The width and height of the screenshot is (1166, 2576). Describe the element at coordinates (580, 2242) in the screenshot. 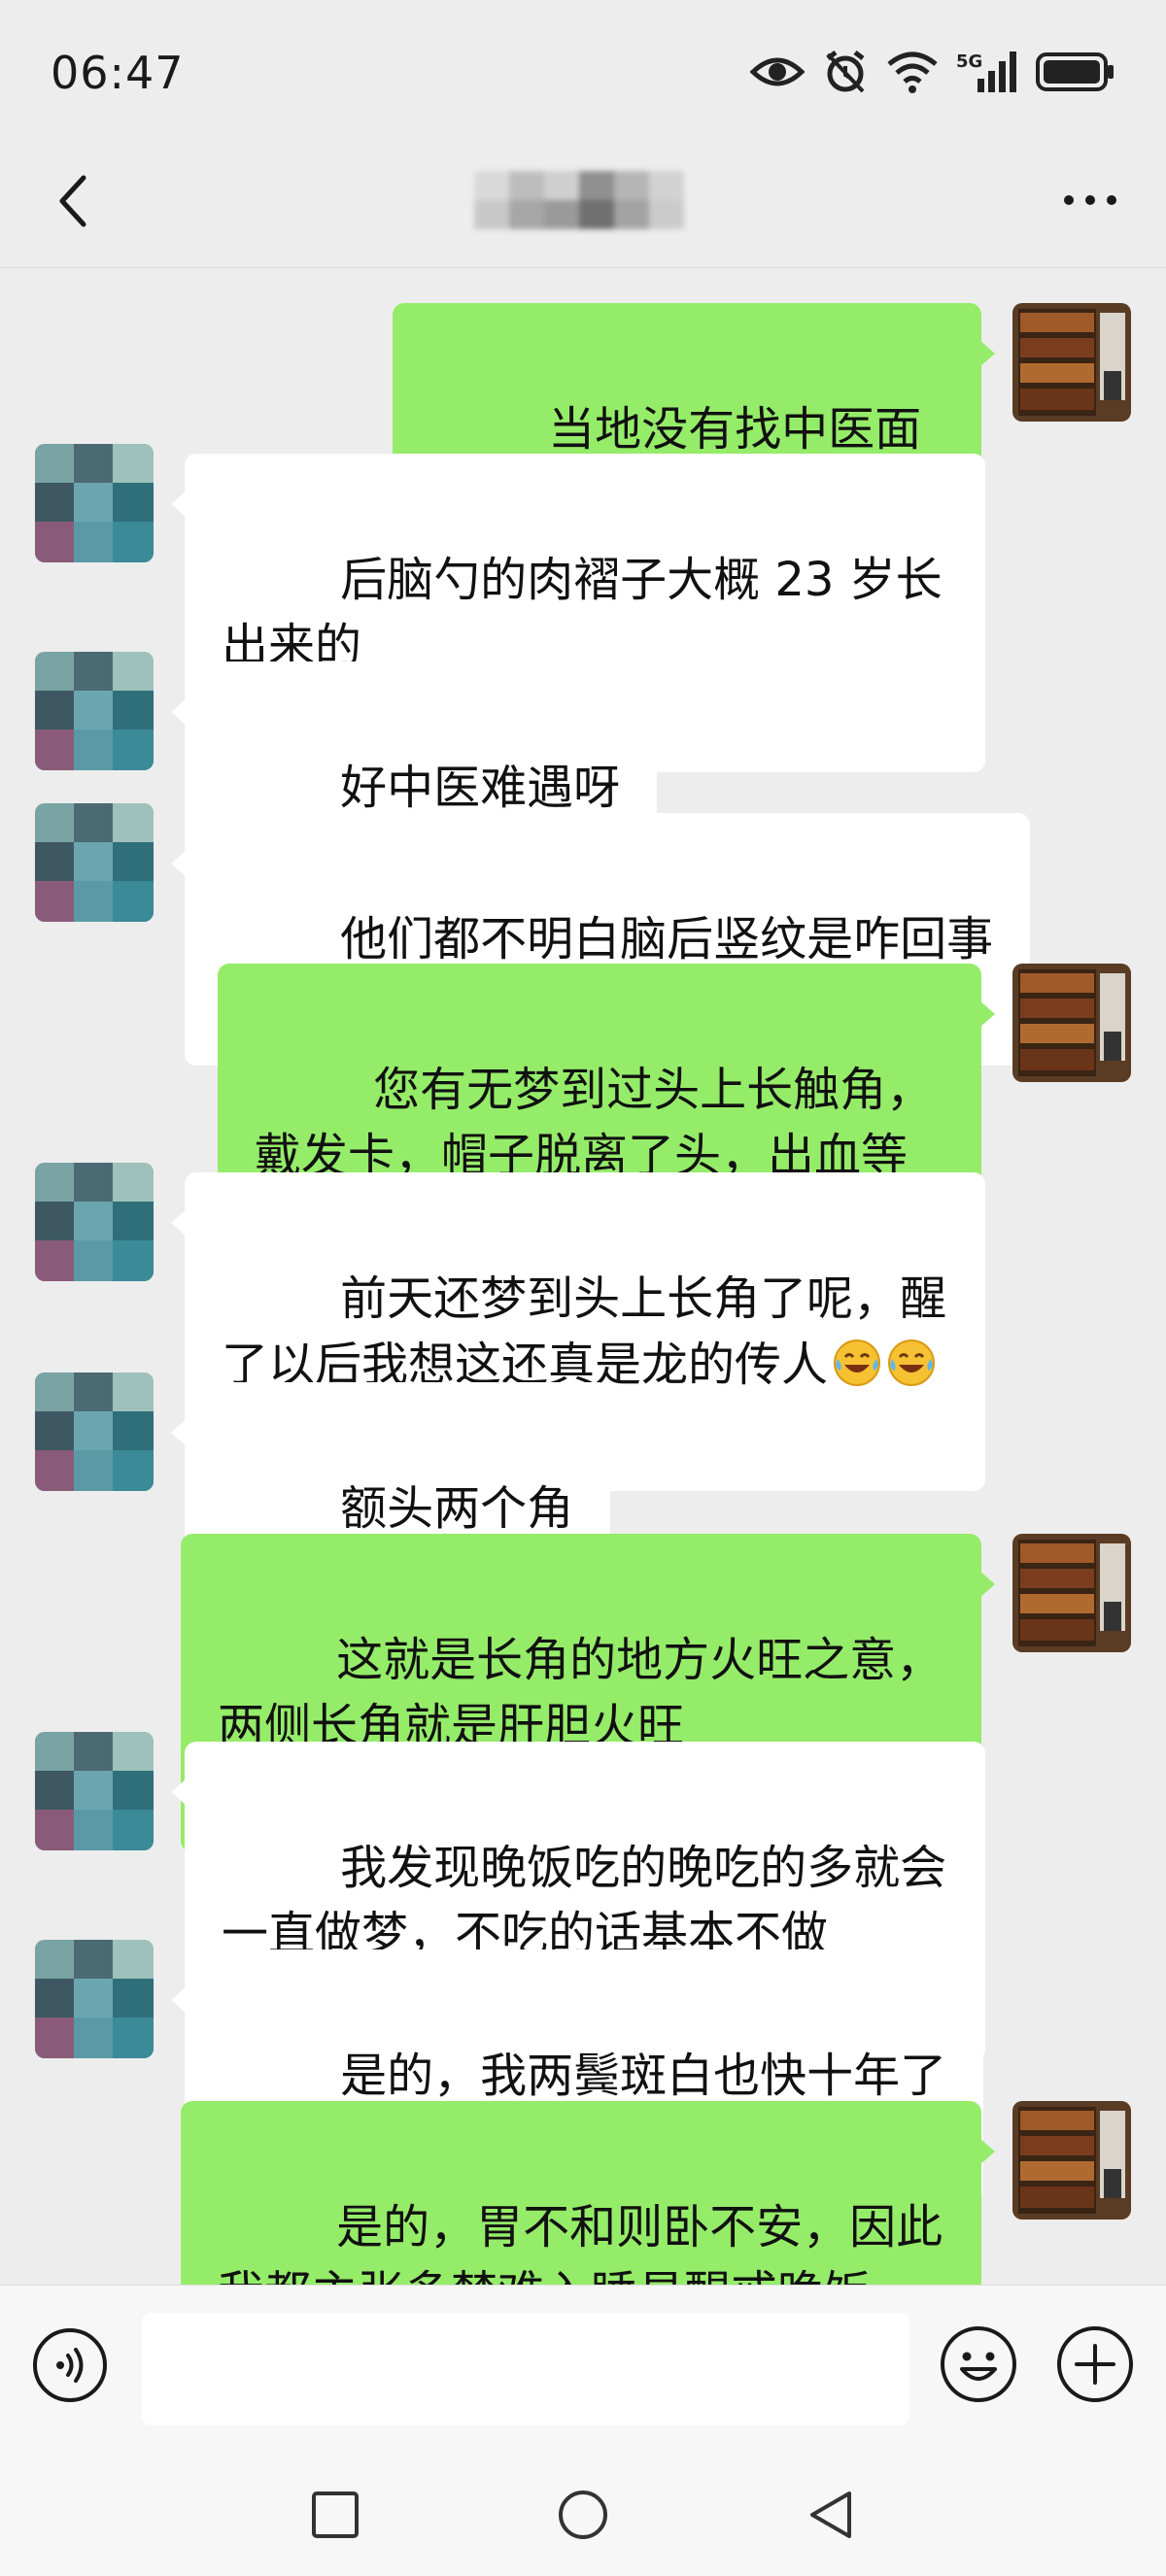

I see `message-text: 是的，胃不和则卧不安，因此我都主张多梦难入睡易醒戒晚饭` at that location.